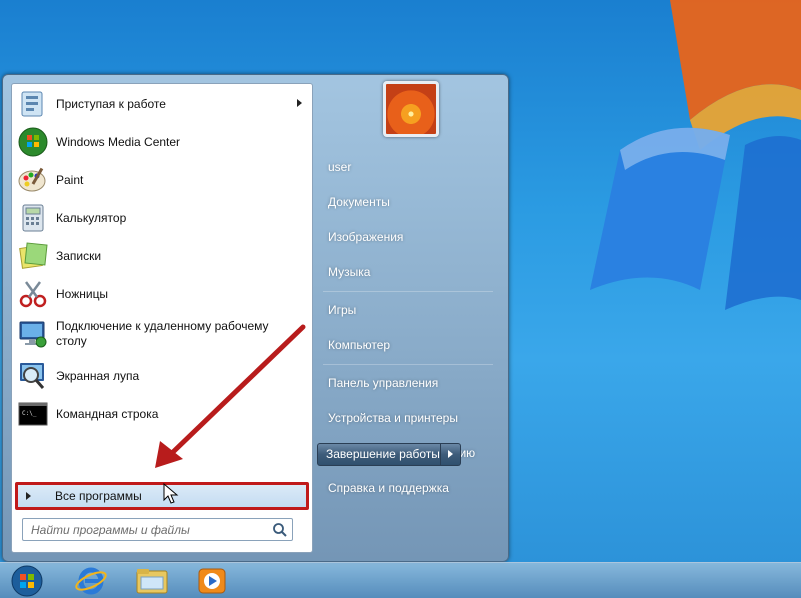  Describe the element at coordinates (33, 334) in the screenshot. I see `remote-desktop-icon` at that location.